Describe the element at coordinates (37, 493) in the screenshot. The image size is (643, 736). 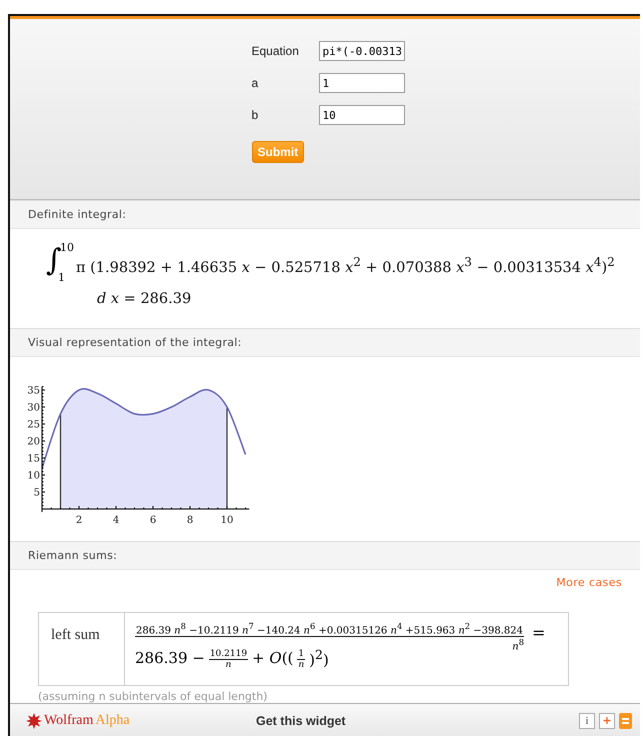
I see `y-tick-label: 5` at that location.